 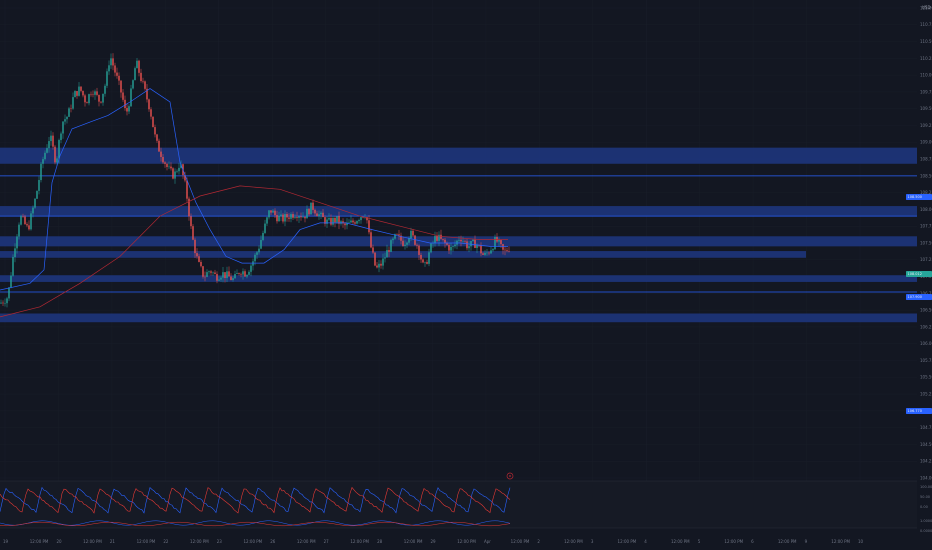 What do you see at coordinates (327, 541) in the screenshot?
I see `time-tick-label: 27` at bounding box center [327, 541].